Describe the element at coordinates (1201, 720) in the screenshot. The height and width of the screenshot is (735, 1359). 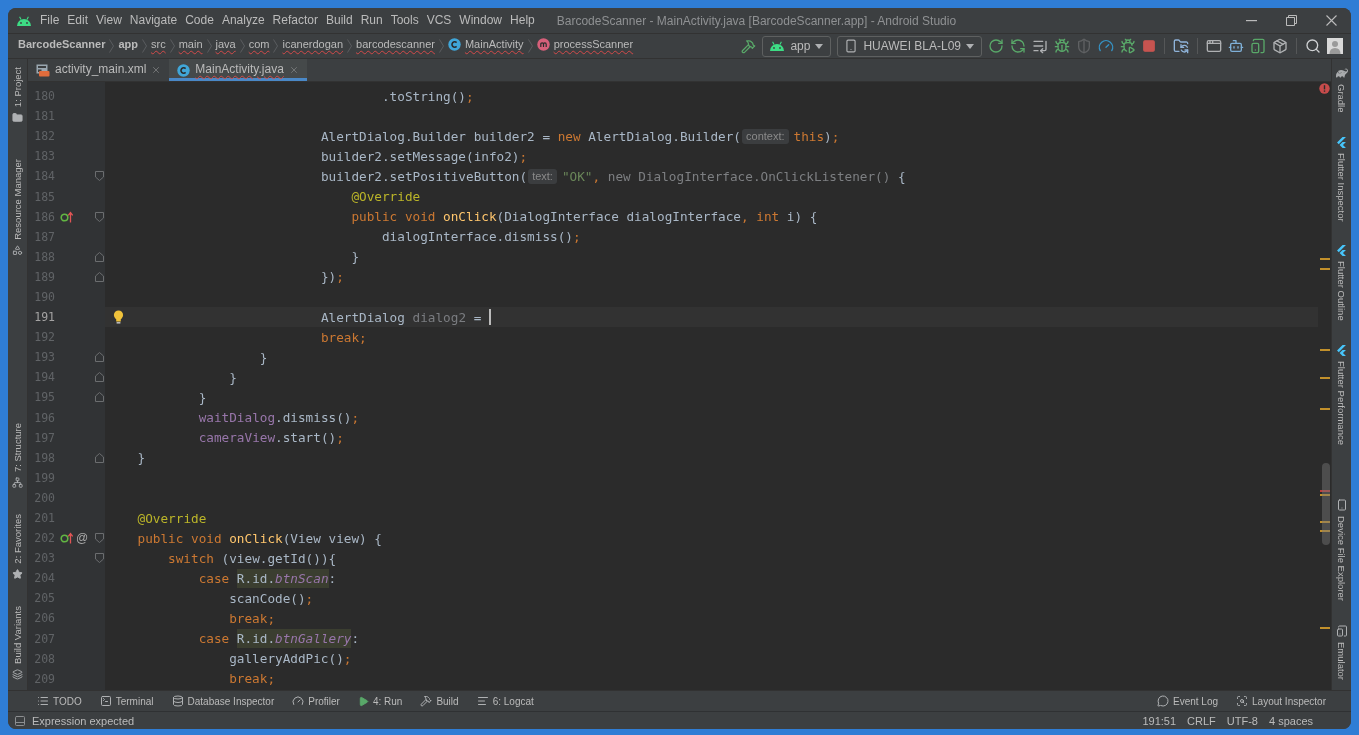
I see `line-separator: CRLF` at that location.